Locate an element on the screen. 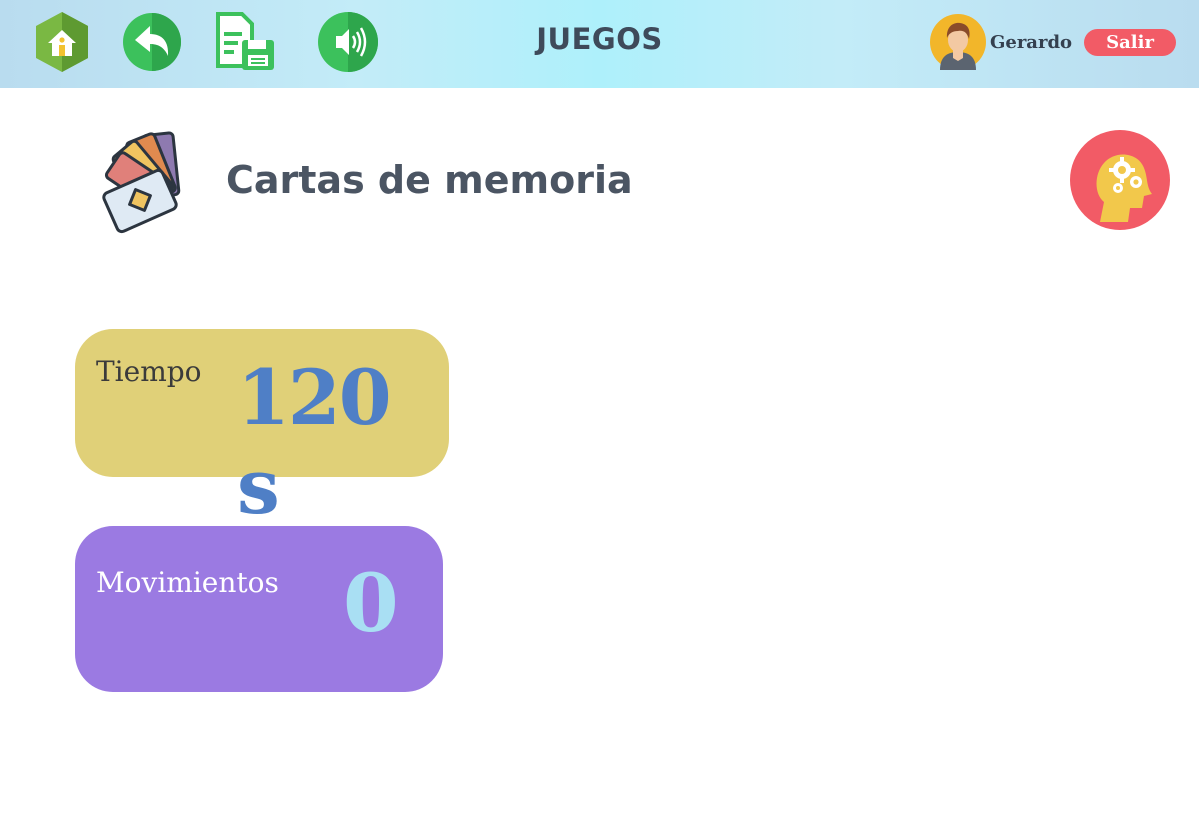 The image size is (1199, 839). username: Gerardo is located at coordinates (1031, 42).